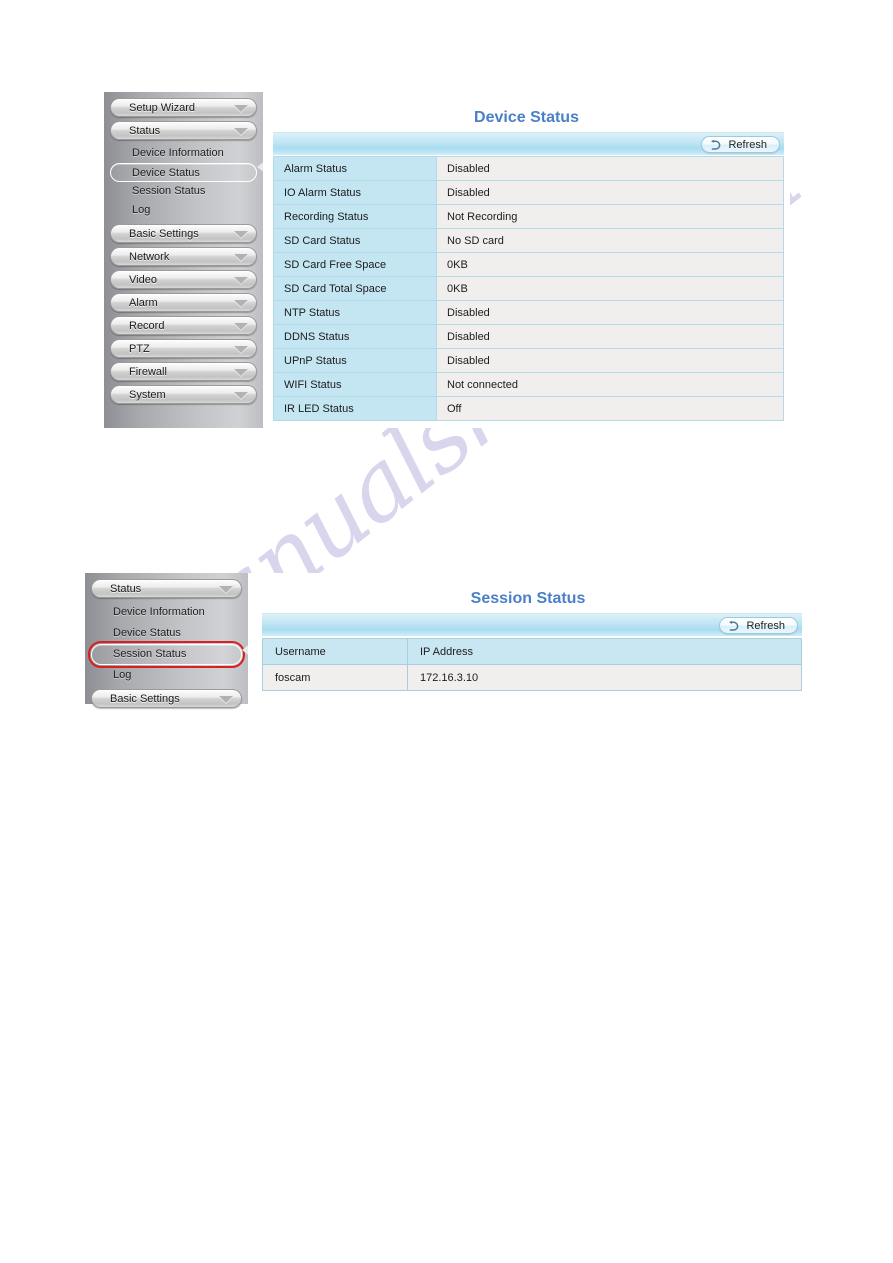 The height and width of the screenshot is (1263, 893). Describe the element at coordinates (148, 372) in the screenshot. I see `menu-firewall-label: Firewall` at that location.